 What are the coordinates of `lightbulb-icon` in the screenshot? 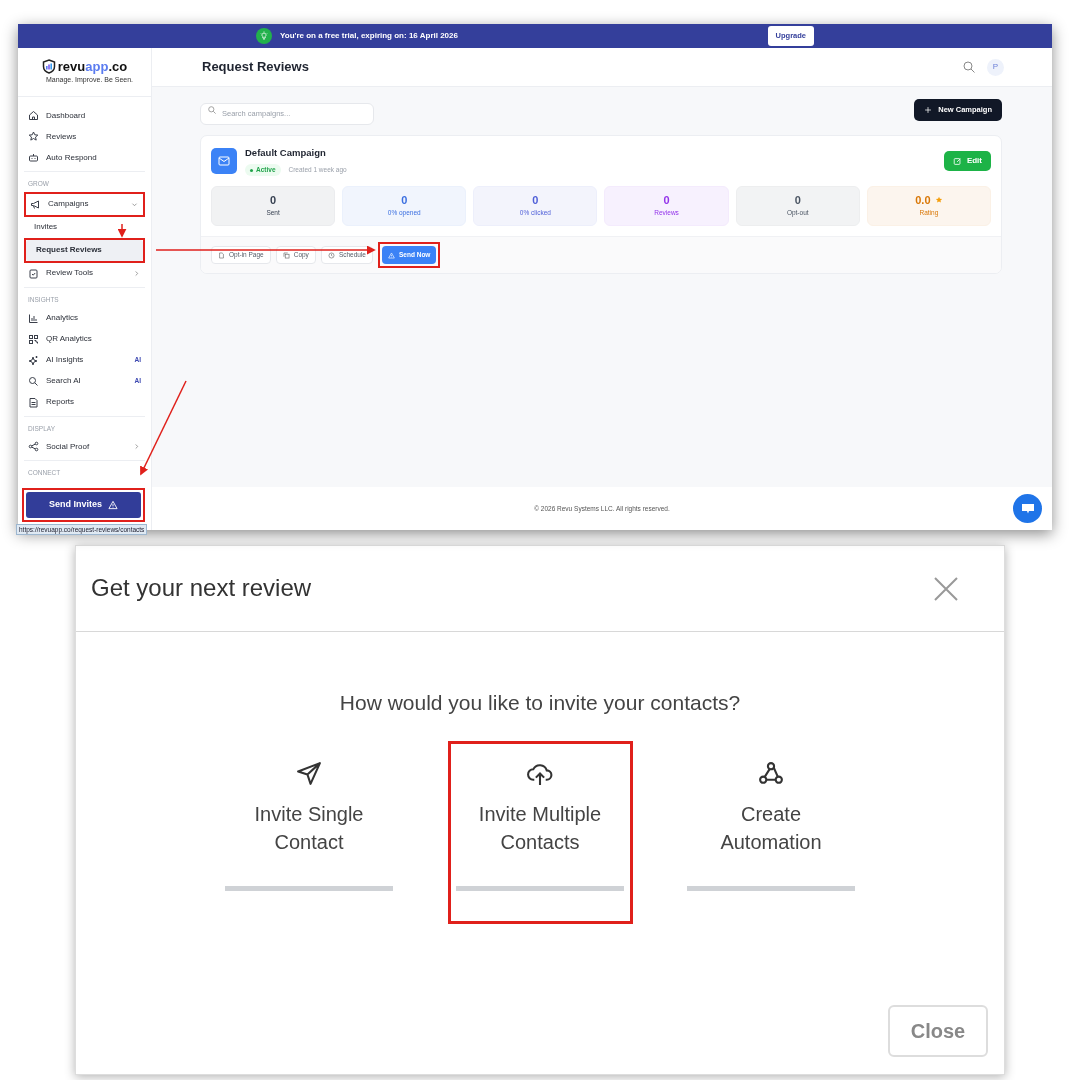 It's located at (264, 36).